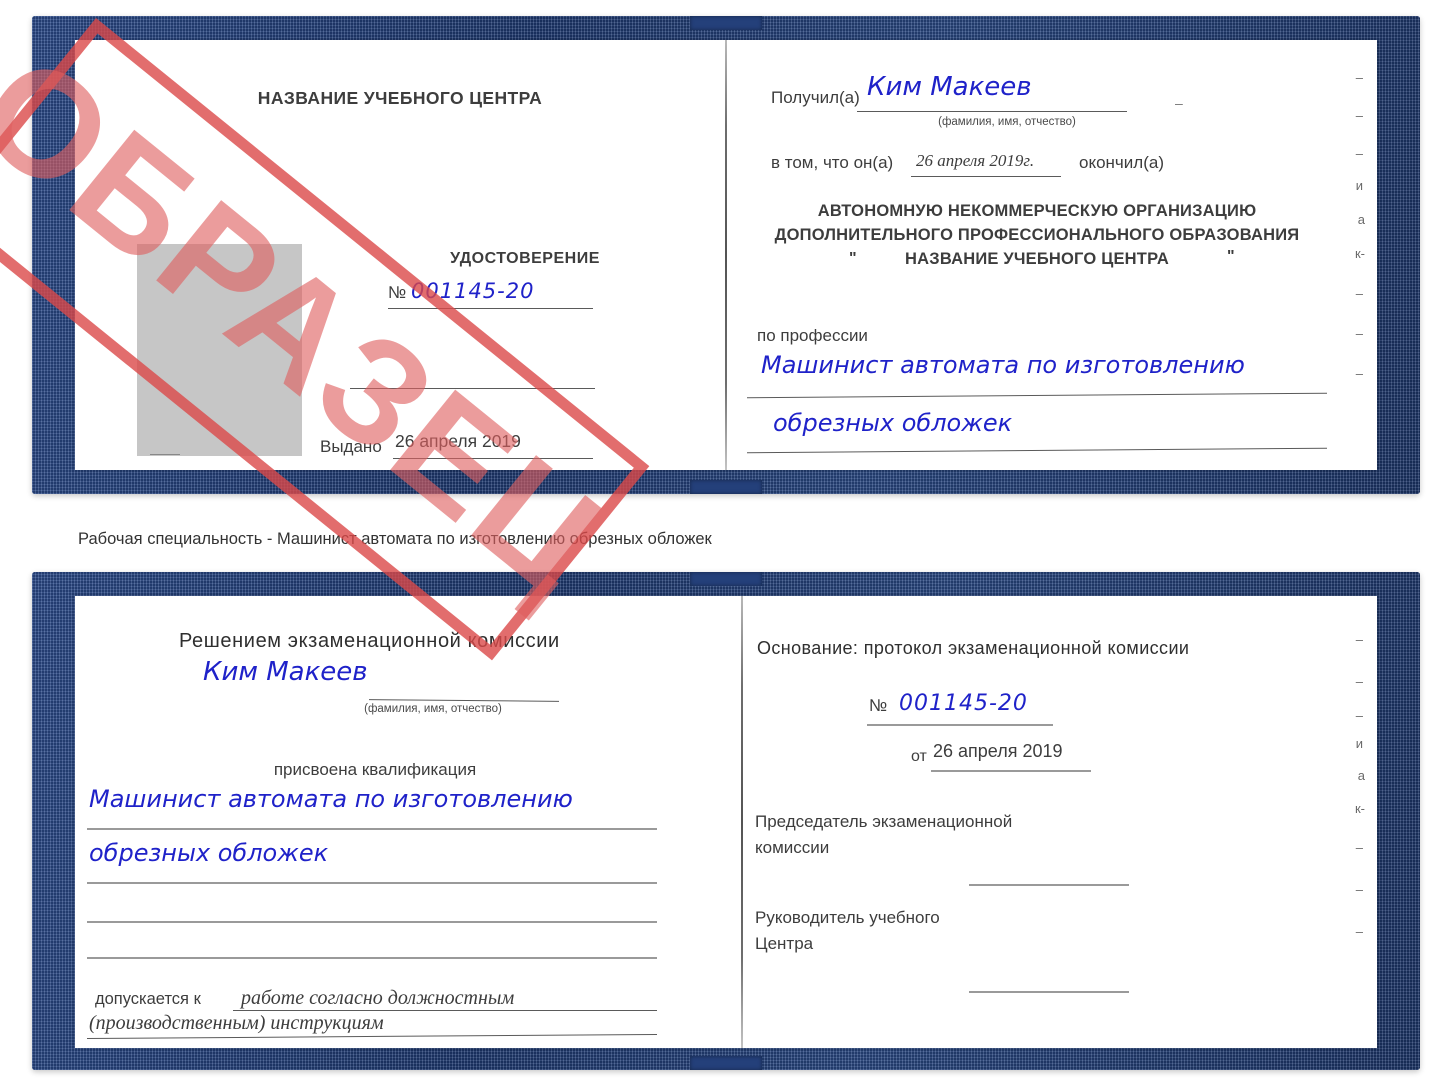 This screenshot has width=1448, height=1085. I want to click on that-he-label: в том, что он(а), so click(832, 162).